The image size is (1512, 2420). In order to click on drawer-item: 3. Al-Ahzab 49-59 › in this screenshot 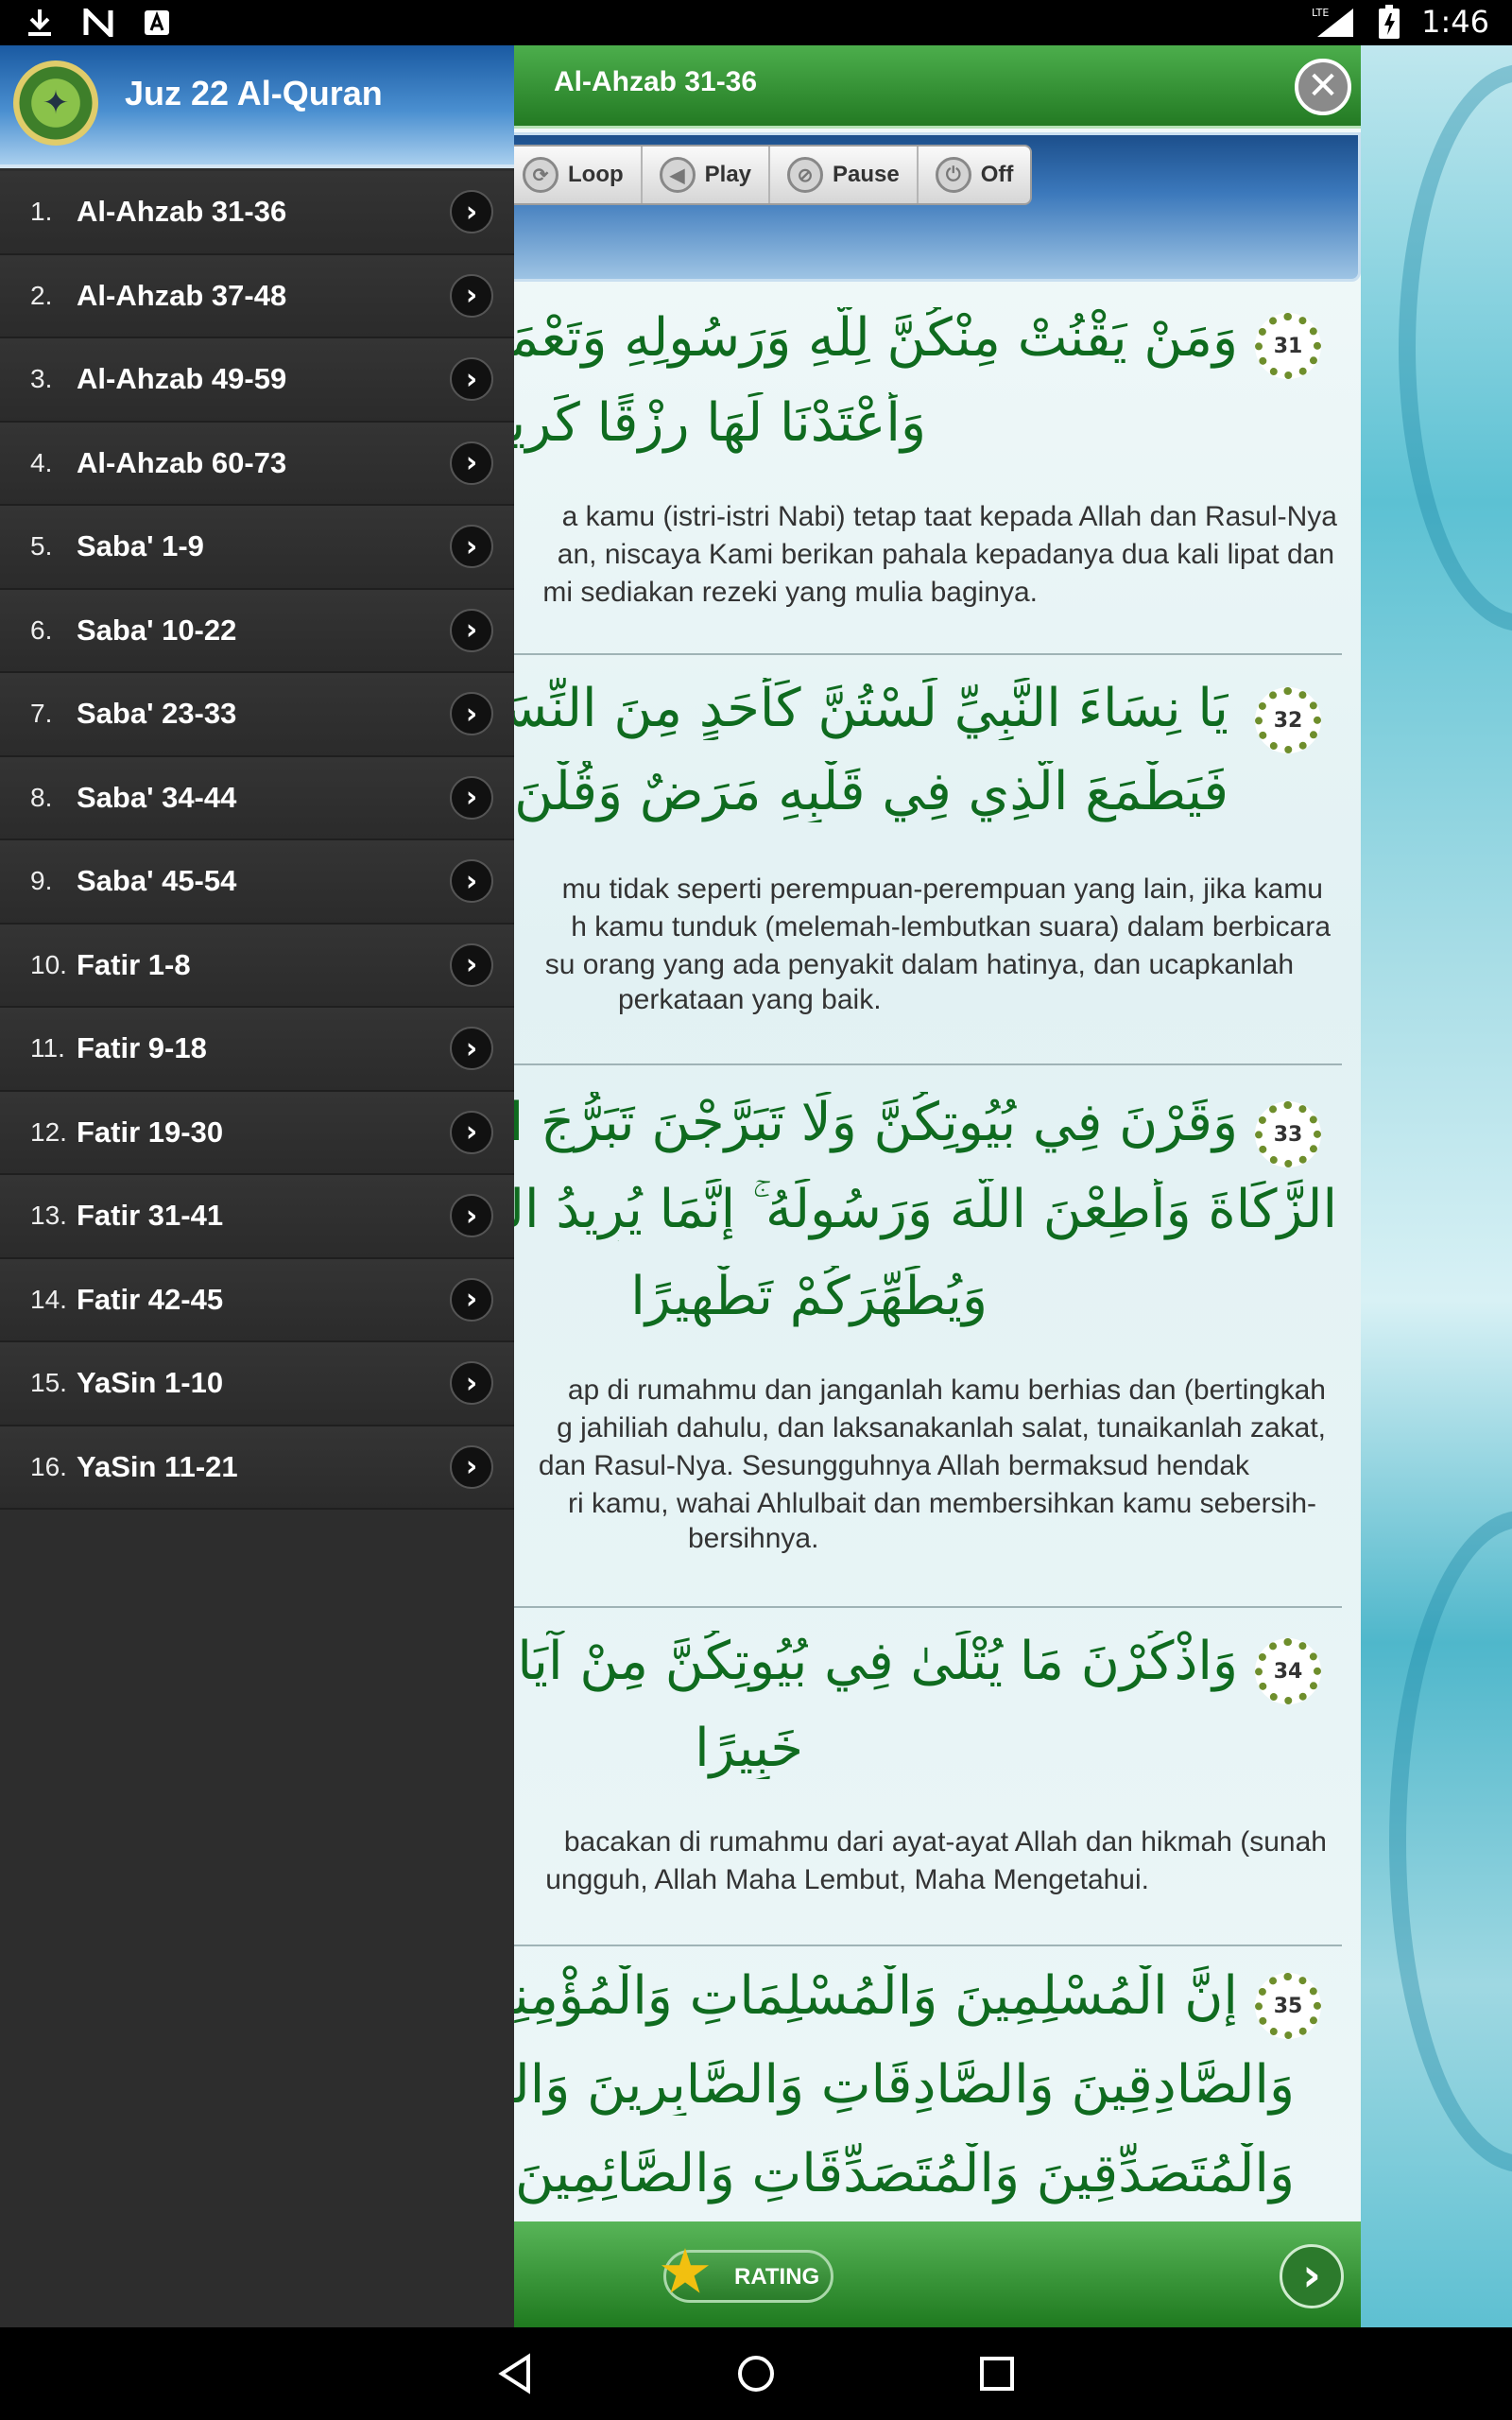, I will do `click(257, 380)`.